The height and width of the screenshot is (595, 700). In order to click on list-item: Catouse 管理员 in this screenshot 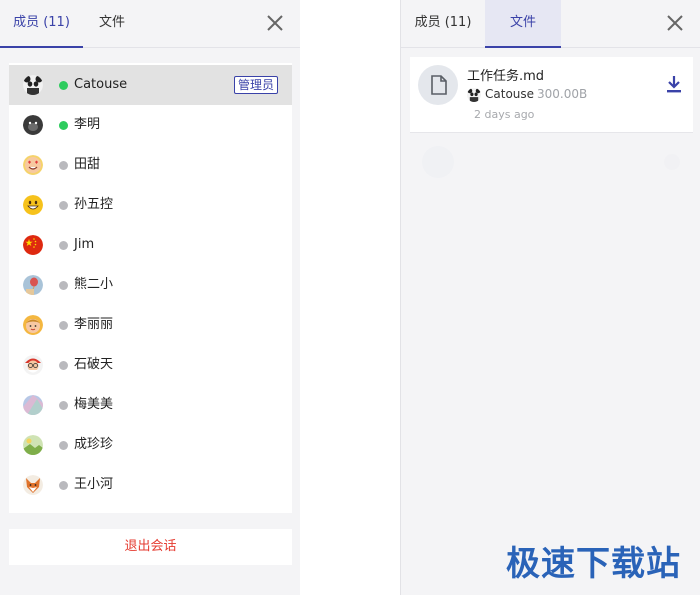, I will do `click(150, 85)`.